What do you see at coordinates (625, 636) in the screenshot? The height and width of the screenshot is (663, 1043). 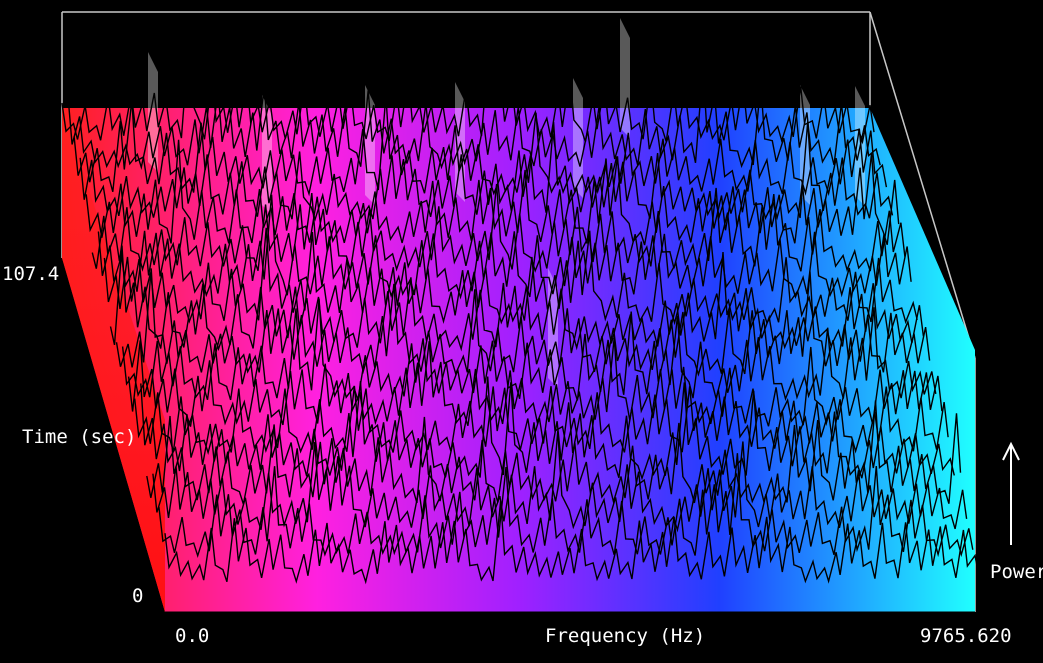 I see `frequency-axis-label: Frequency (Hz)` at bounding box center [625, 636].